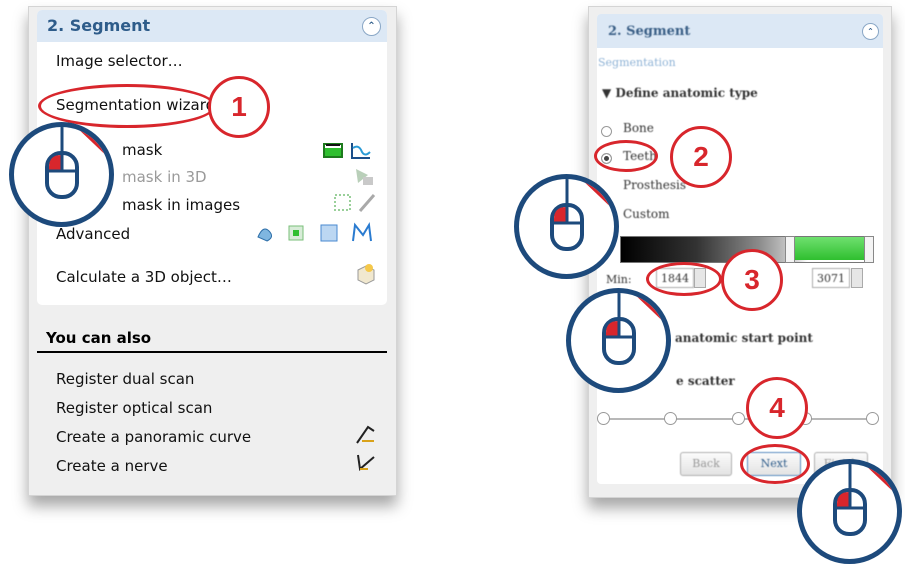 The height and width of the screenshot is (575, 905). I want to click on define-anatomic-type-section: ▼ Define anatomic type, so click(680, 93).